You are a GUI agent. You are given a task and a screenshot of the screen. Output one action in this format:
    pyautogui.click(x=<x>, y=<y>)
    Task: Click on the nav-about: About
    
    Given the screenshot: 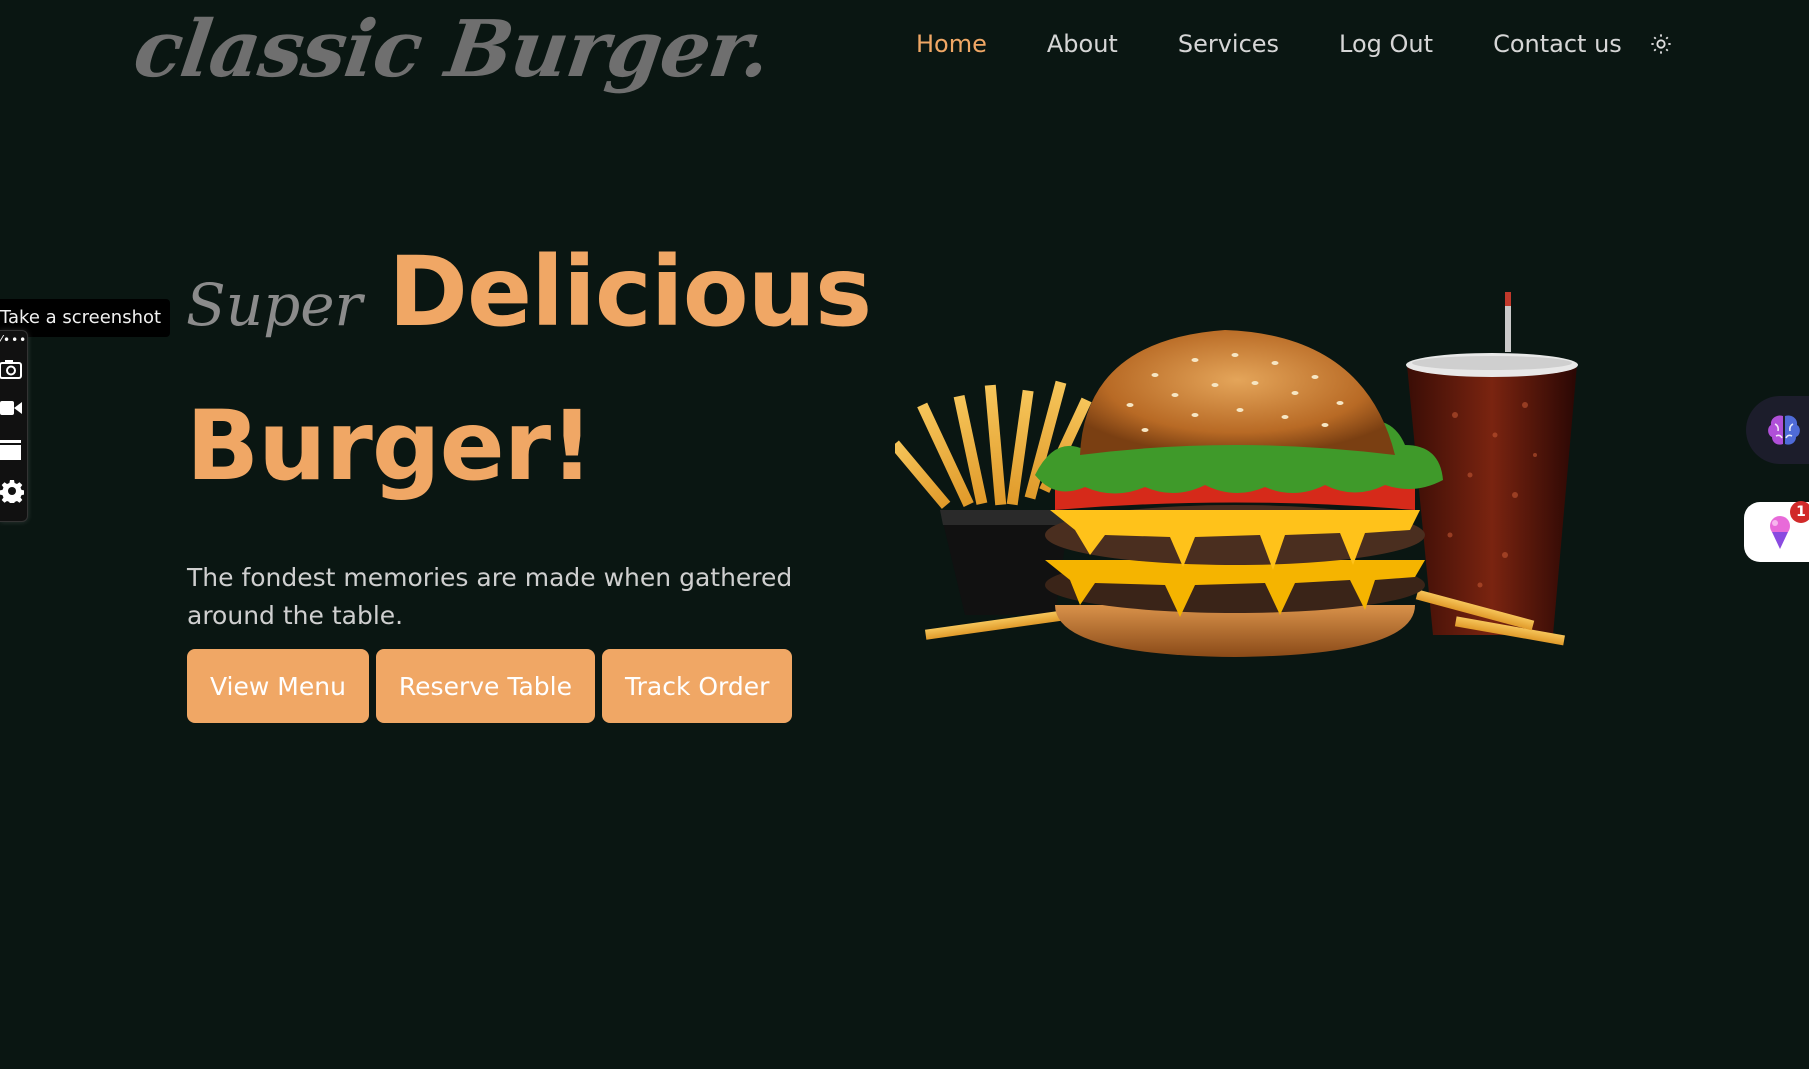 What is the action you would take?
    pyautogui.click(x=1082, y=44)
    